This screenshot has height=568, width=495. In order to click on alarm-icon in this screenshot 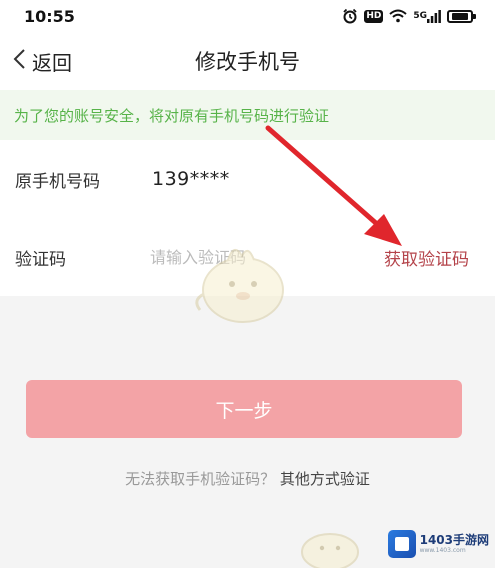, I will do `click(350, 16)`.